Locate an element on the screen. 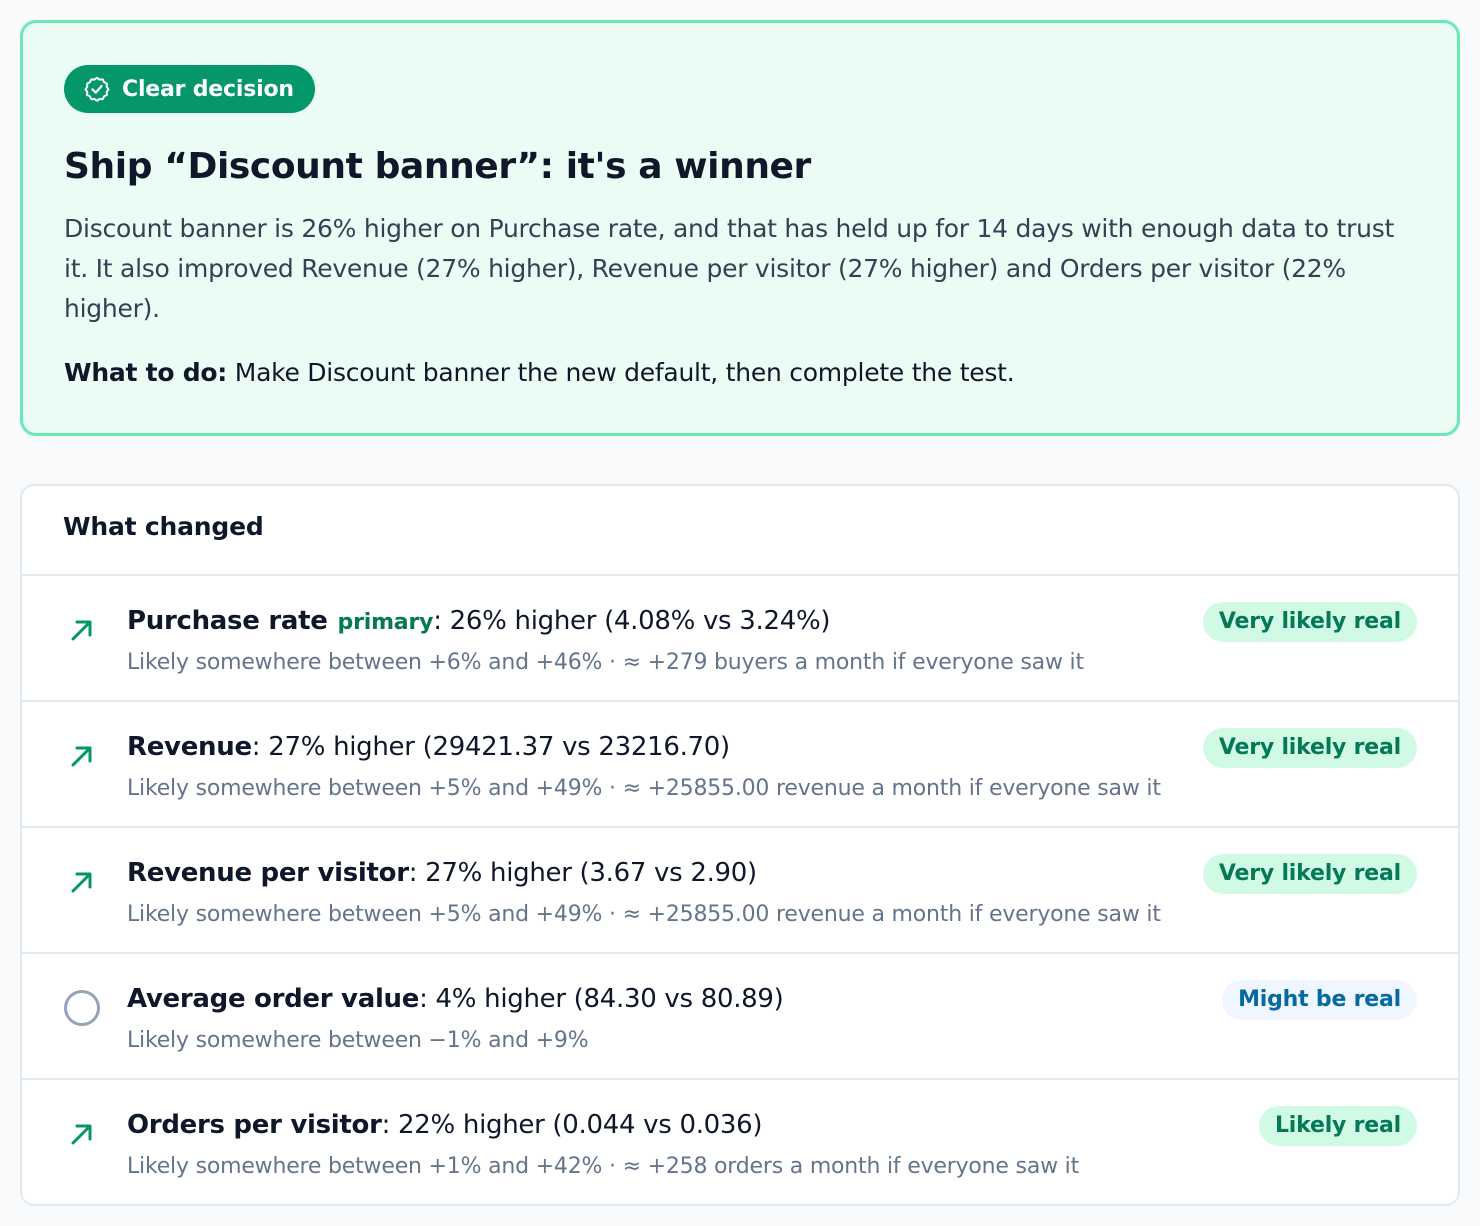 The image size is (1480, 1226). primary-metric-tag: primary is located at coordinates (385, 622).